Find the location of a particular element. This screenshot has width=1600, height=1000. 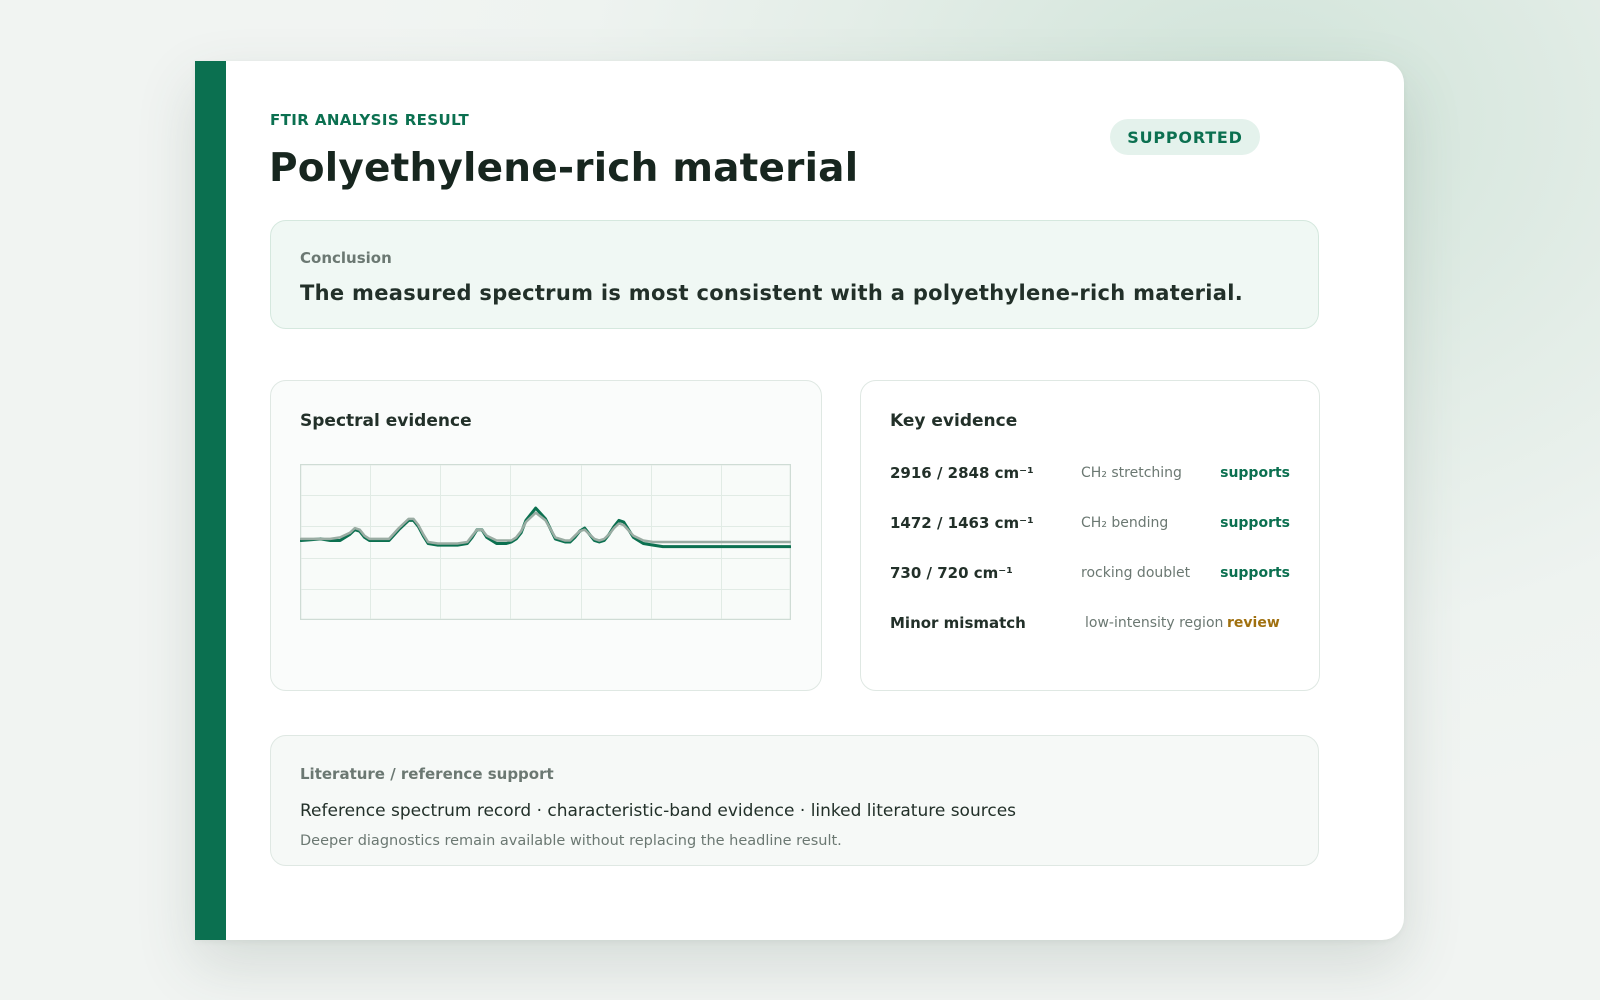

spectral-evidence-title: Spectral evidence is located at coordinates (386, 421).